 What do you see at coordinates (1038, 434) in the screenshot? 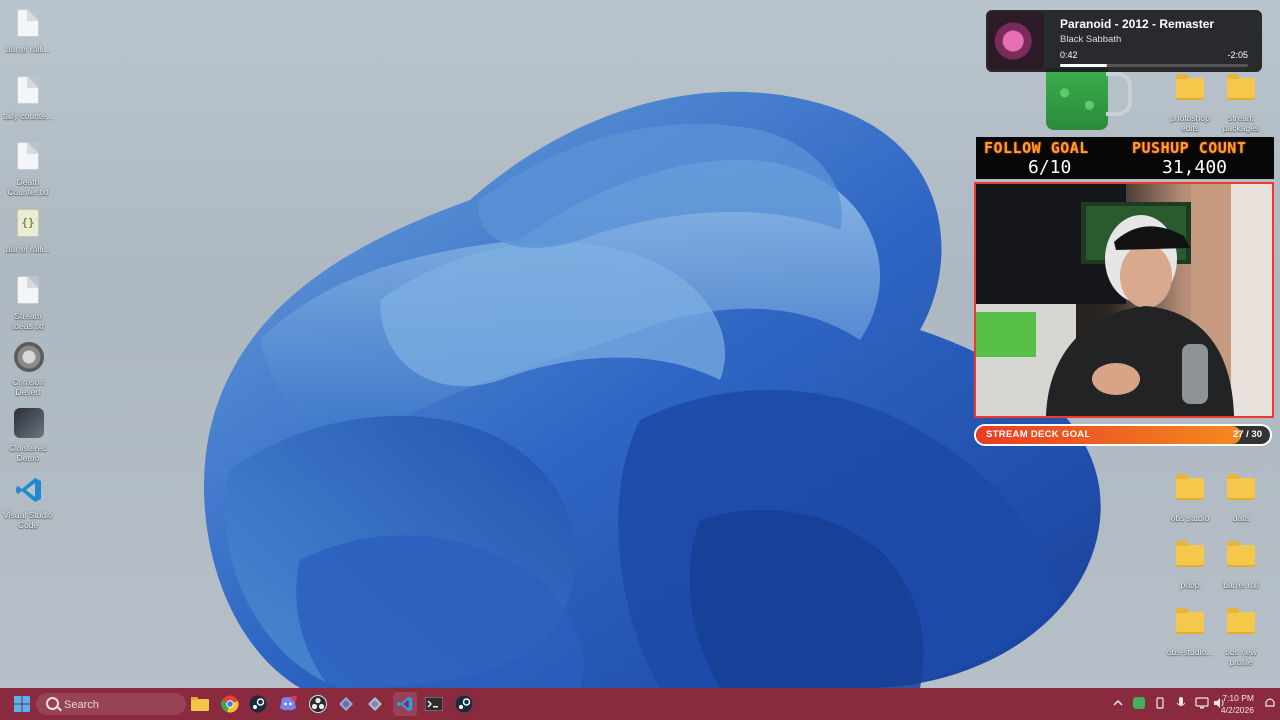
I see `stream-deck-goal-label: STREAM DECK GOAL` at bounding box center [1038, 434].